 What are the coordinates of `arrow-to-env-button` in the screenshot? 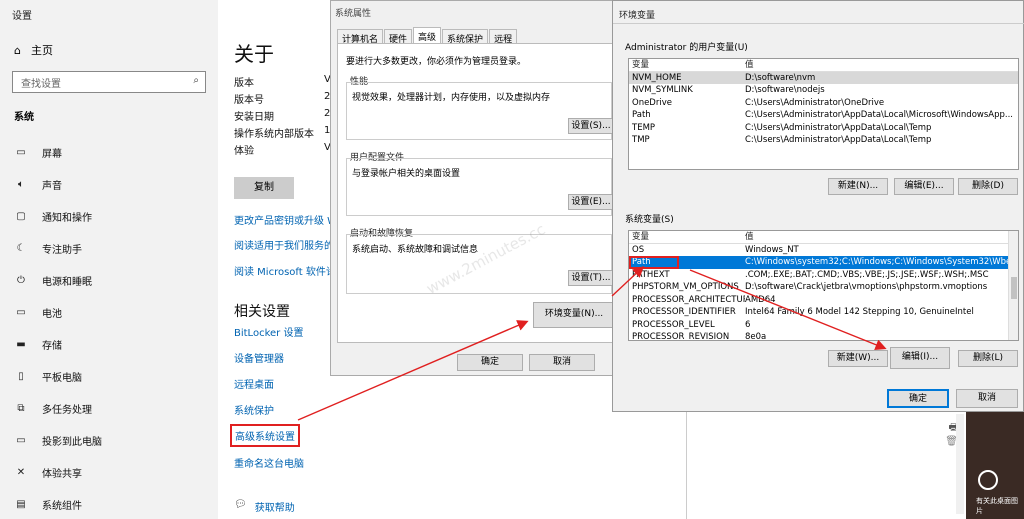 It's located at (413, 370).